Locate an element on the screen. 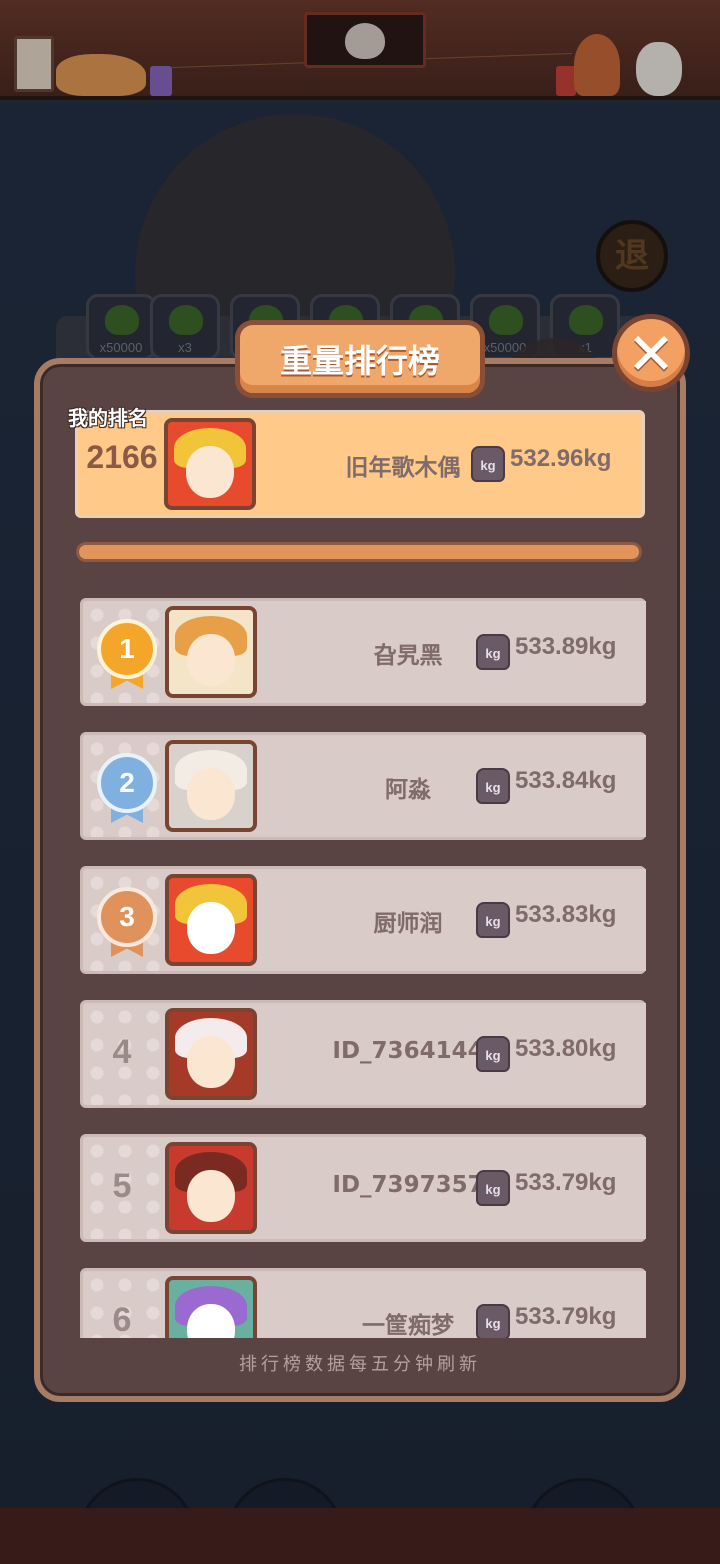  refresh-note: 排行榜数据每五分钟刷新 is located at coordinates (360, 1364).